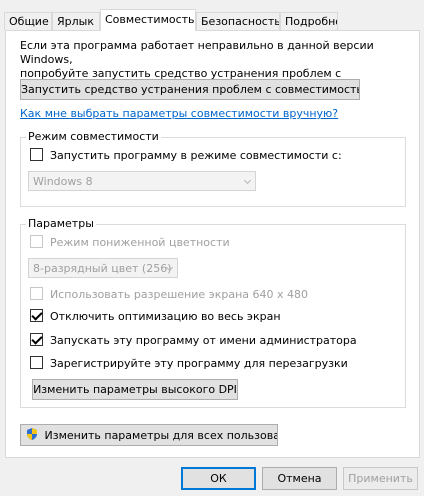 Image resolution: width=424 pixels, height=496 pixels. I want to click on chevron-down-icon, so click(247, 180).